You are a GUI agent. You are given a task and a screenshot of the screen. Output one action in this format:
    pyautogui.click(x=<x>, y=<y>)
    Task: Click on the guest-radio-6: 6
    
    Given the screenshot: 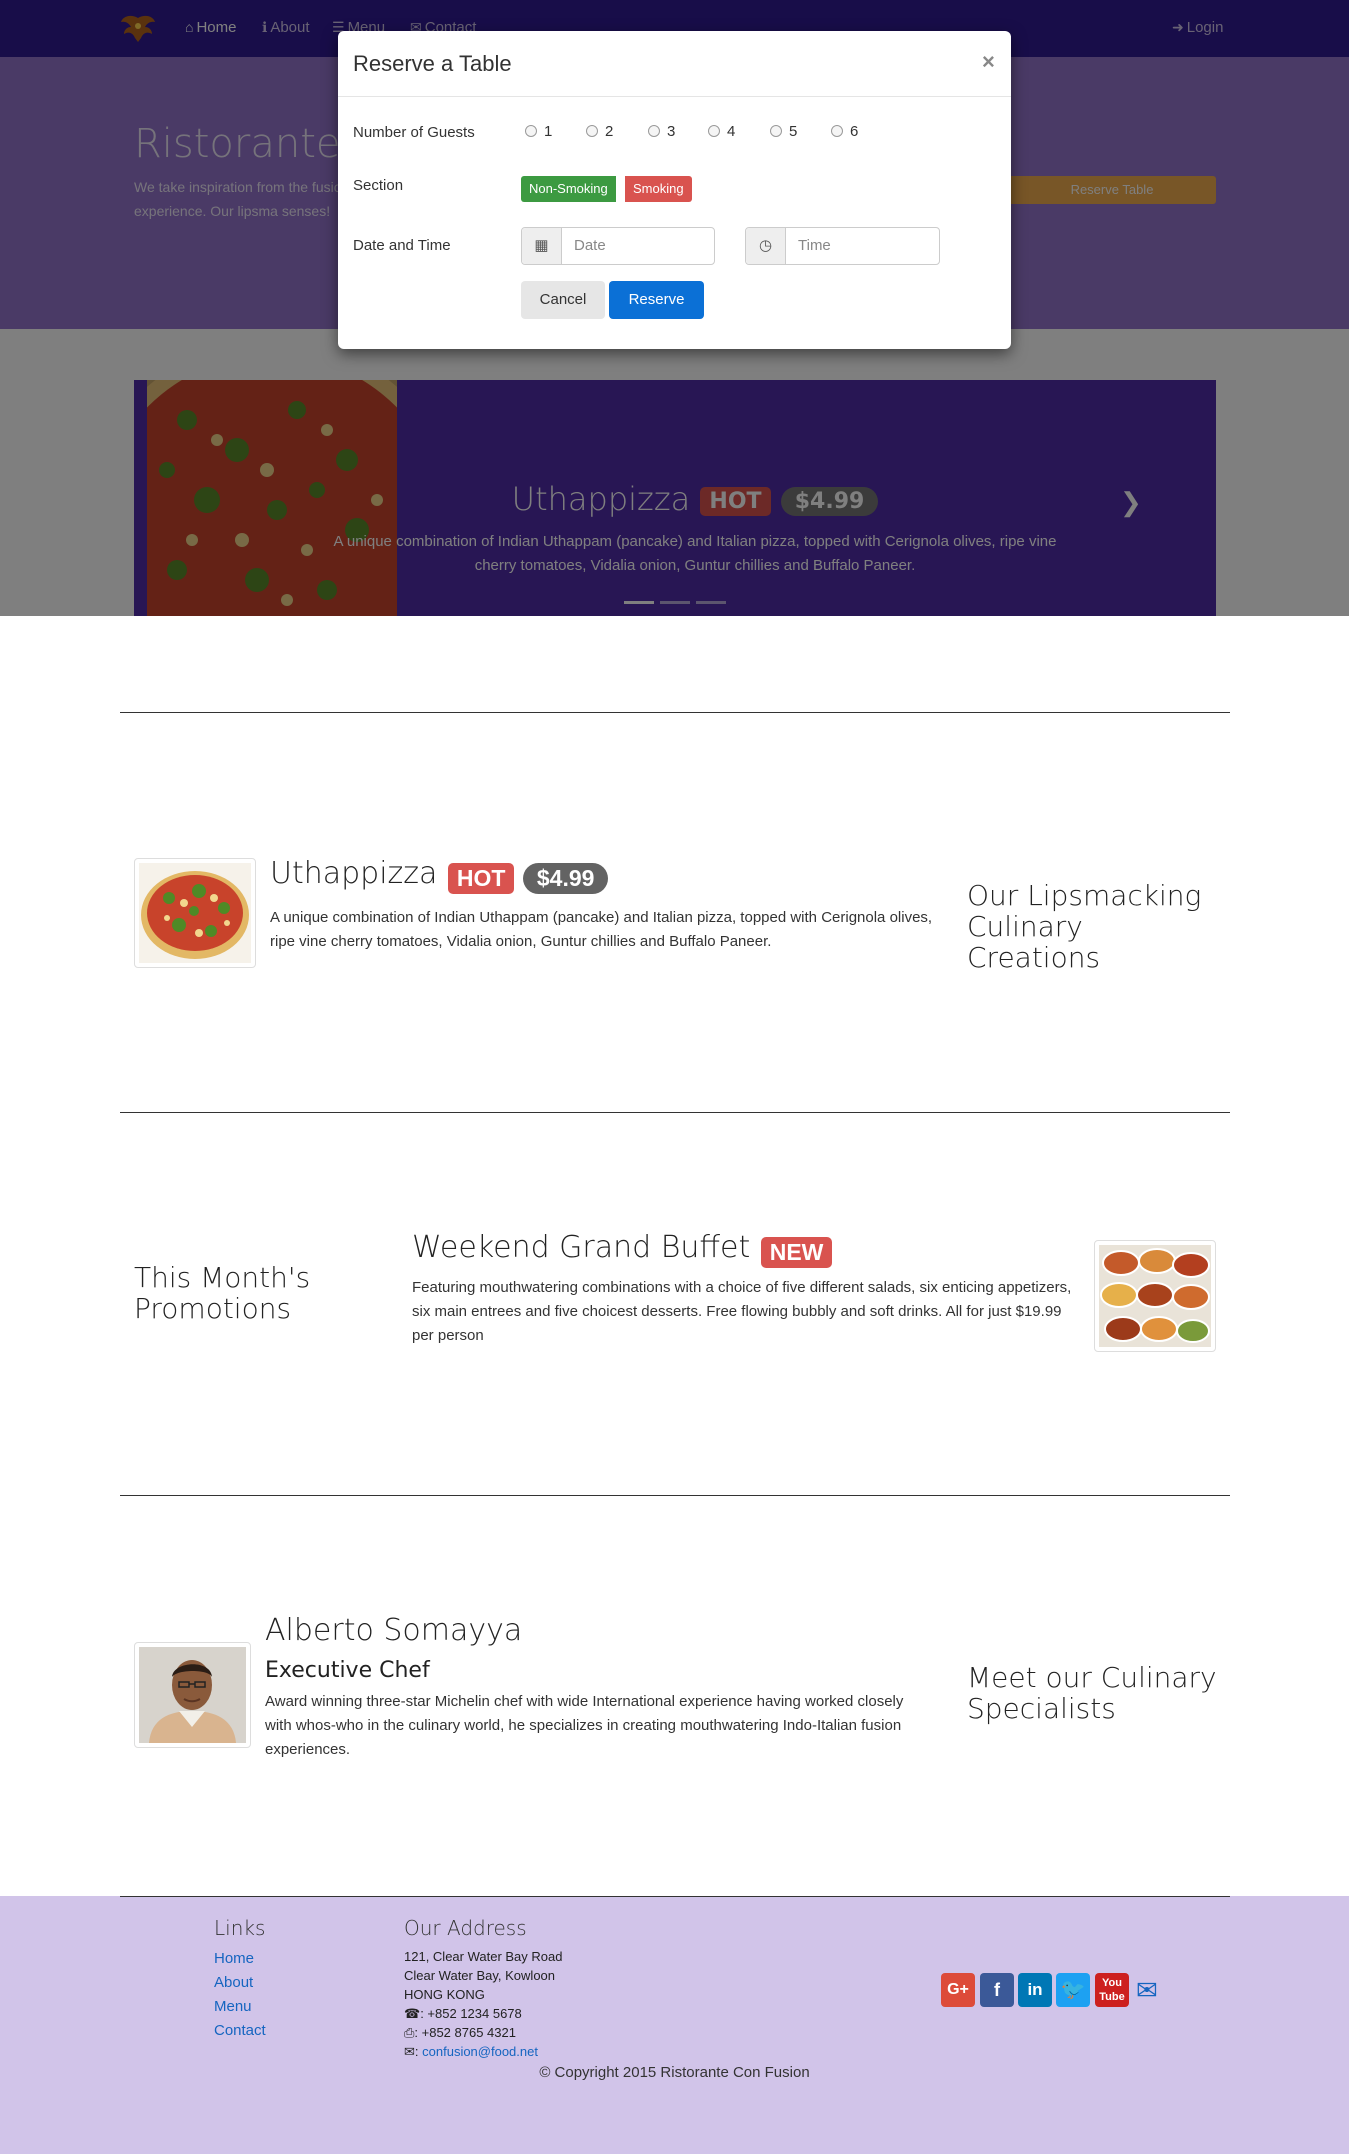 What is the action you would take?
    pyautogui.click(x=844, y=131)
    